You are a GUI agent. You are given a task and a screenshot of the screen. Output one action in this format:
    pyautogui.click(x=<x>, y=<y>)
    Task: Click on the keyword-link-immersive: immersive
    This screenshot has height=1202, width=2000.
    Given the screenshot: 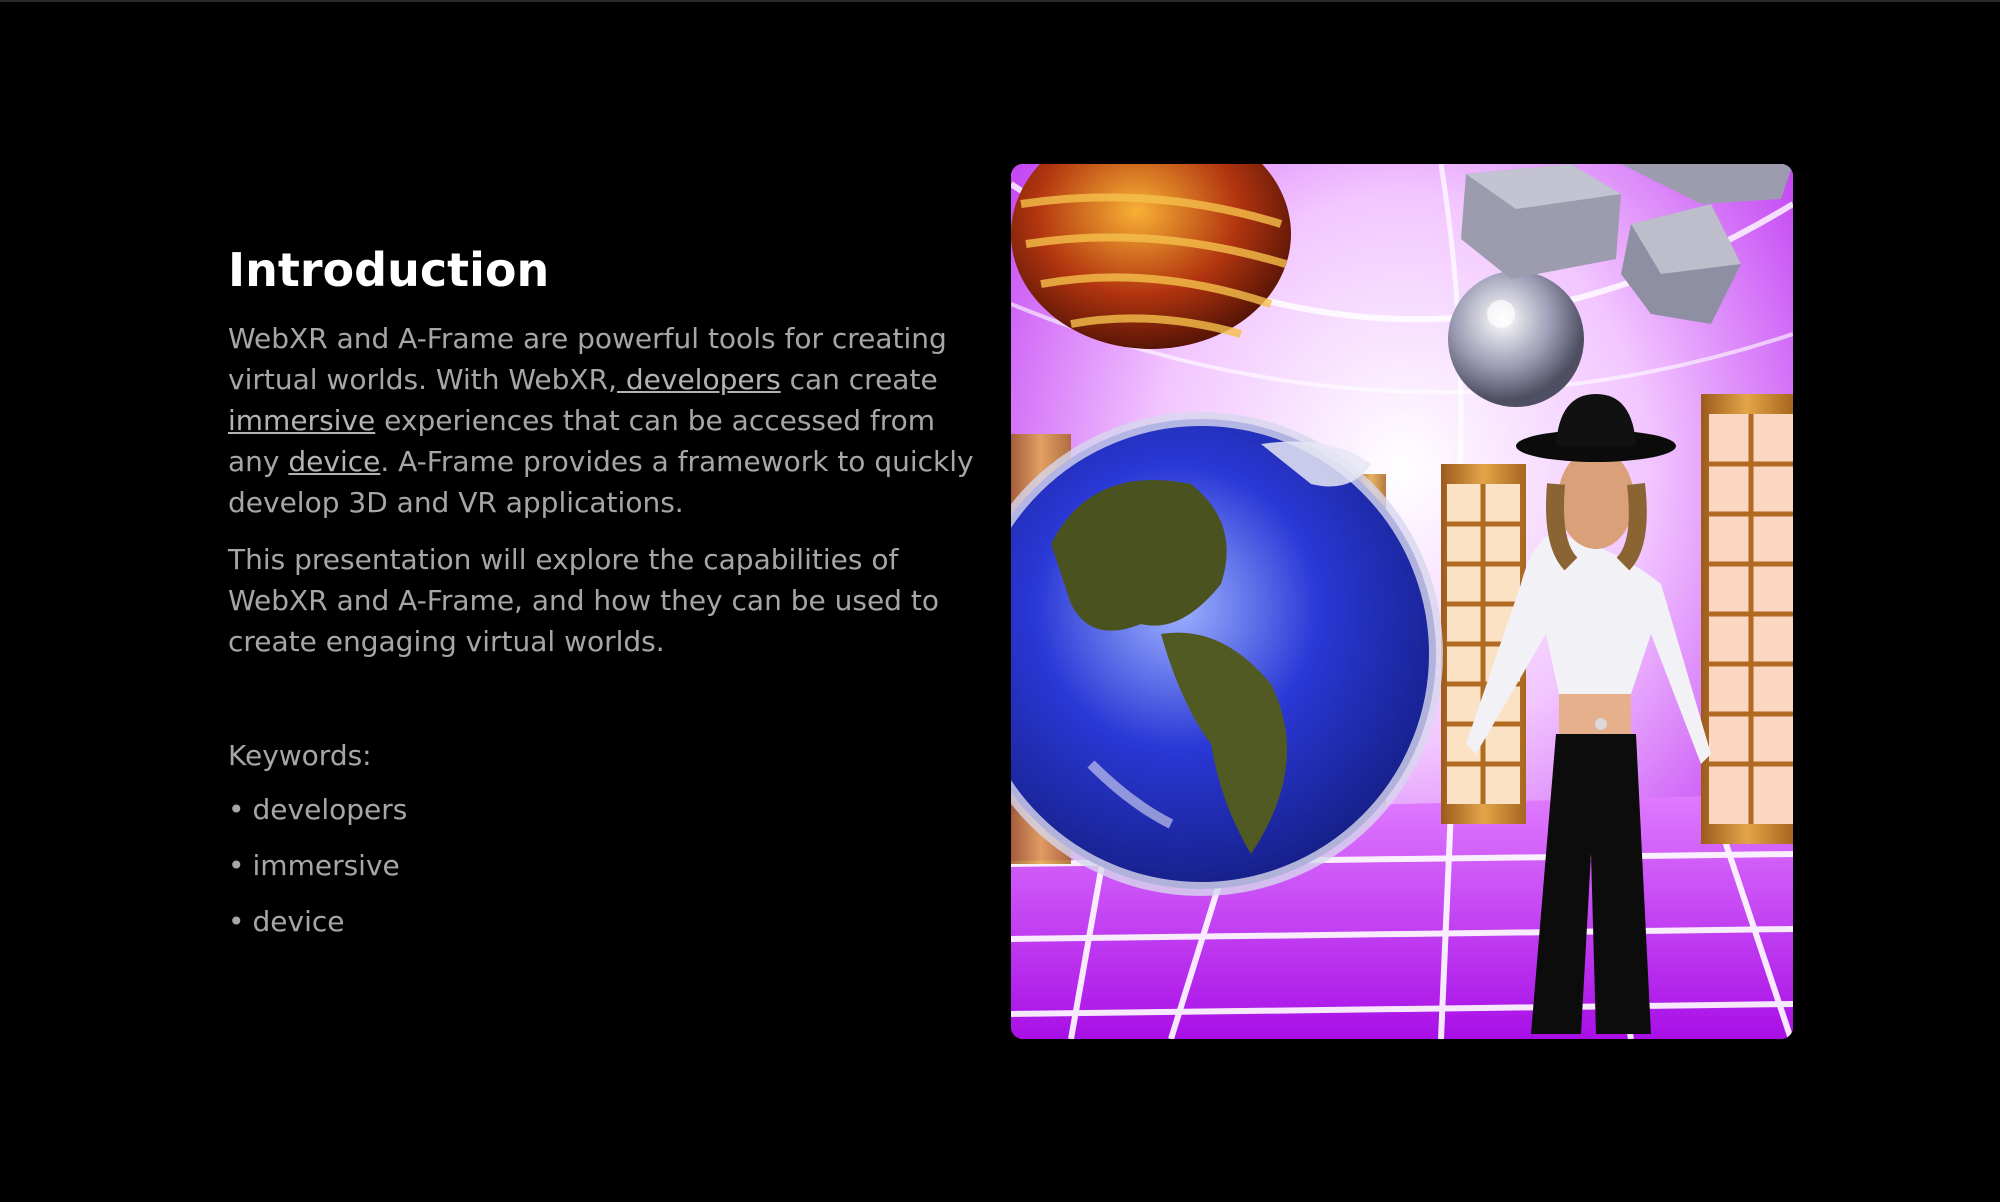 What is the action you would take?
    pyautogui.click(x=301, y=420)
    